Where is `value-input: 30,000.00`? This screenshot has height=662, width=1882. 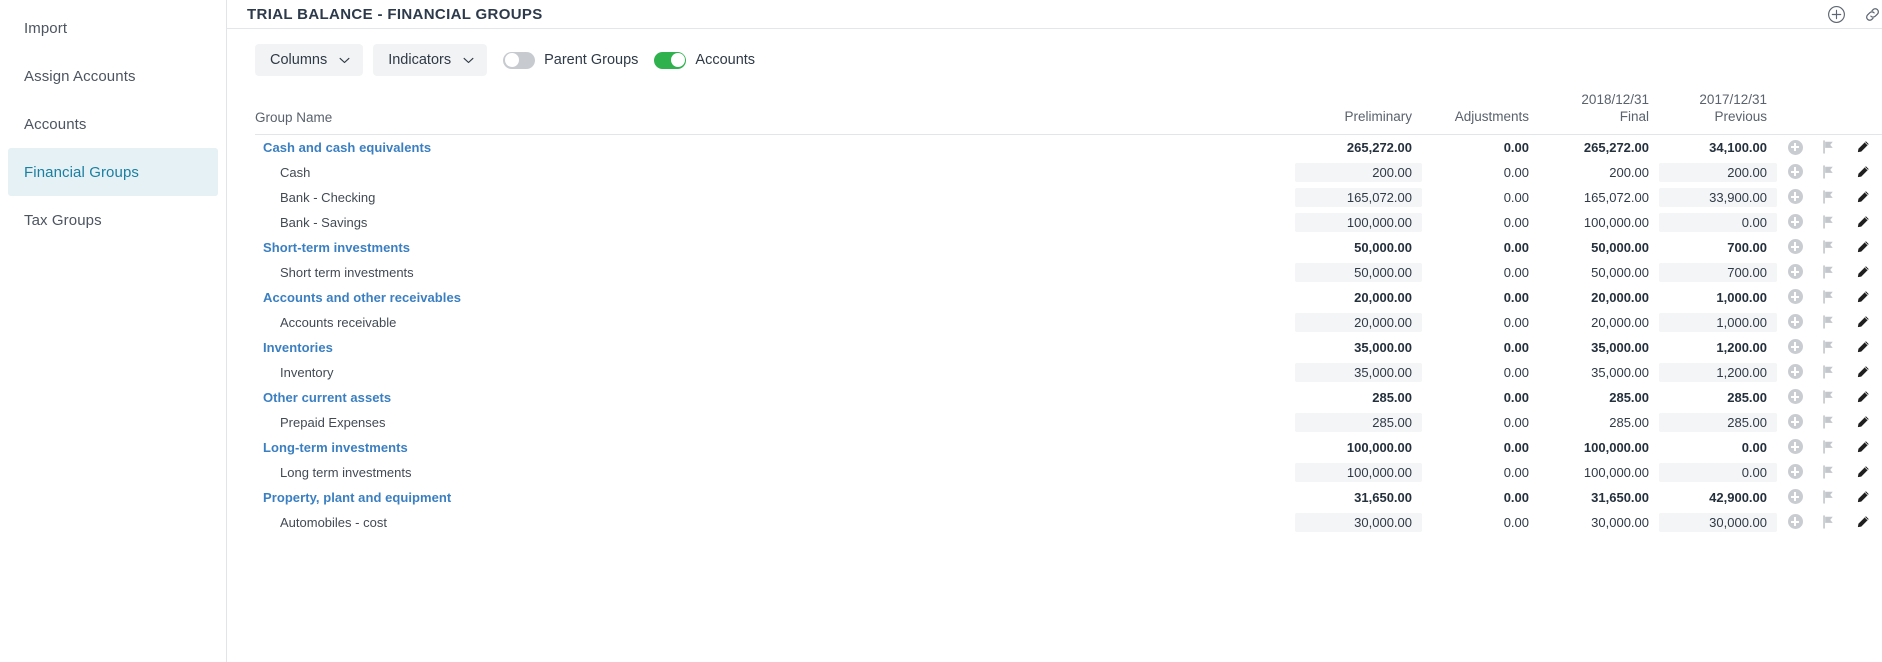 value-input: 30,000.00 is located at coordinates (1718, 522).